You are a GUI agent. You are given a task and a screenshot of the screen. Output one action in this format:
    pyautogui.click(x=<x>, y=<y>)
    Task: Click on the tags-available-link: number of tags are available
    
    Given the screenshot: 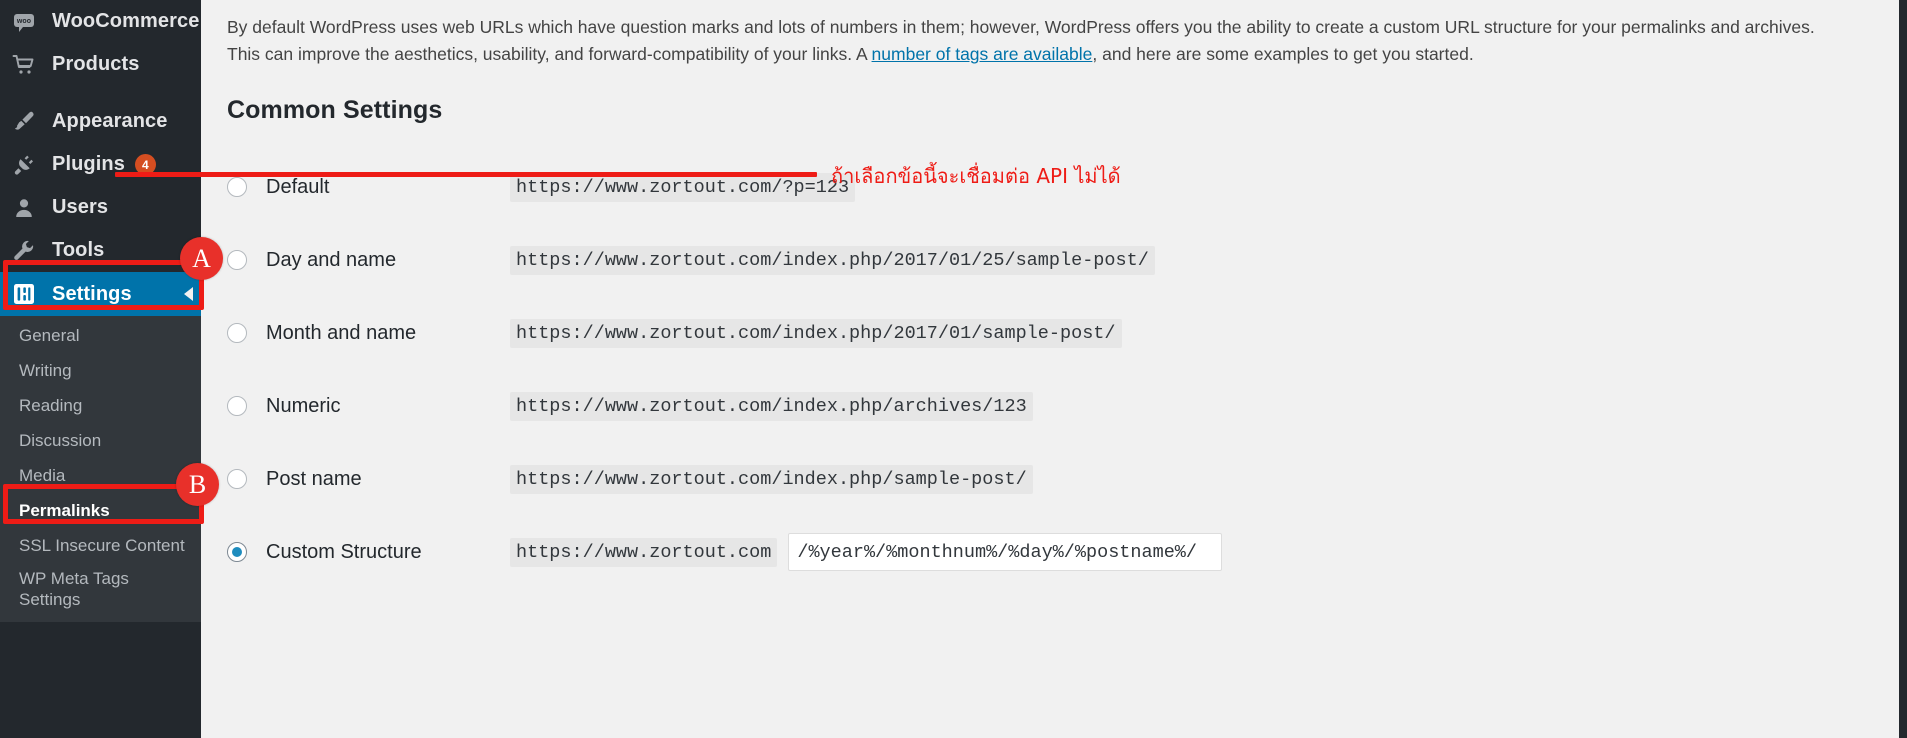 What is the action you would take?
    pyautogui.click(x=982, y=54)
    